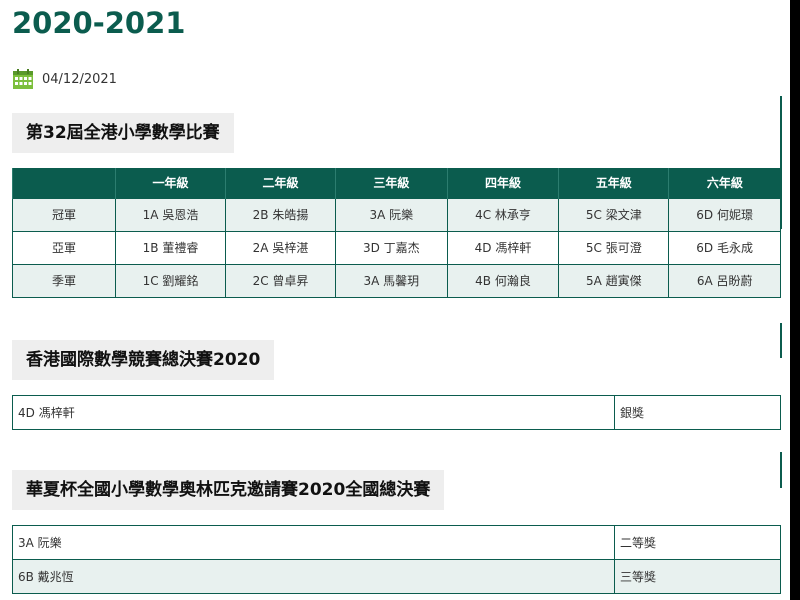 Image resolution: width=800 pixels, height=600 pixels. Describe the element at coordinates (143, 360) in the screenshot. I see `section-heading-international-math: 香港國際數學競賽總決賽2020` at that location.